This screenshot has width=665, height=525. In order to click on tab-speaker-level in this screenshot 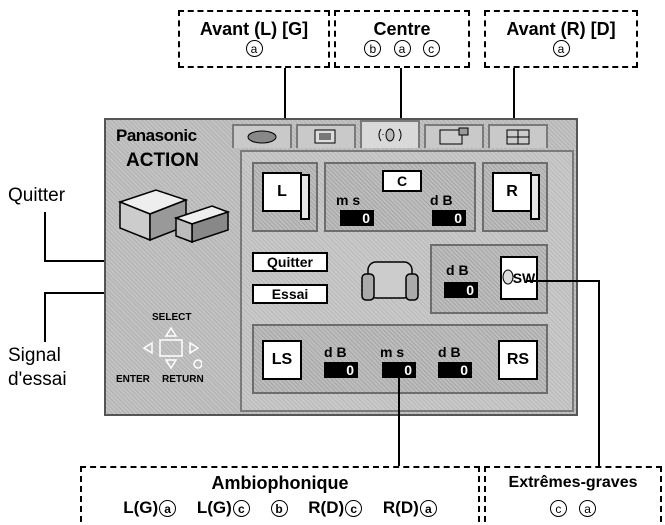, I will do `click(390, 134)`.